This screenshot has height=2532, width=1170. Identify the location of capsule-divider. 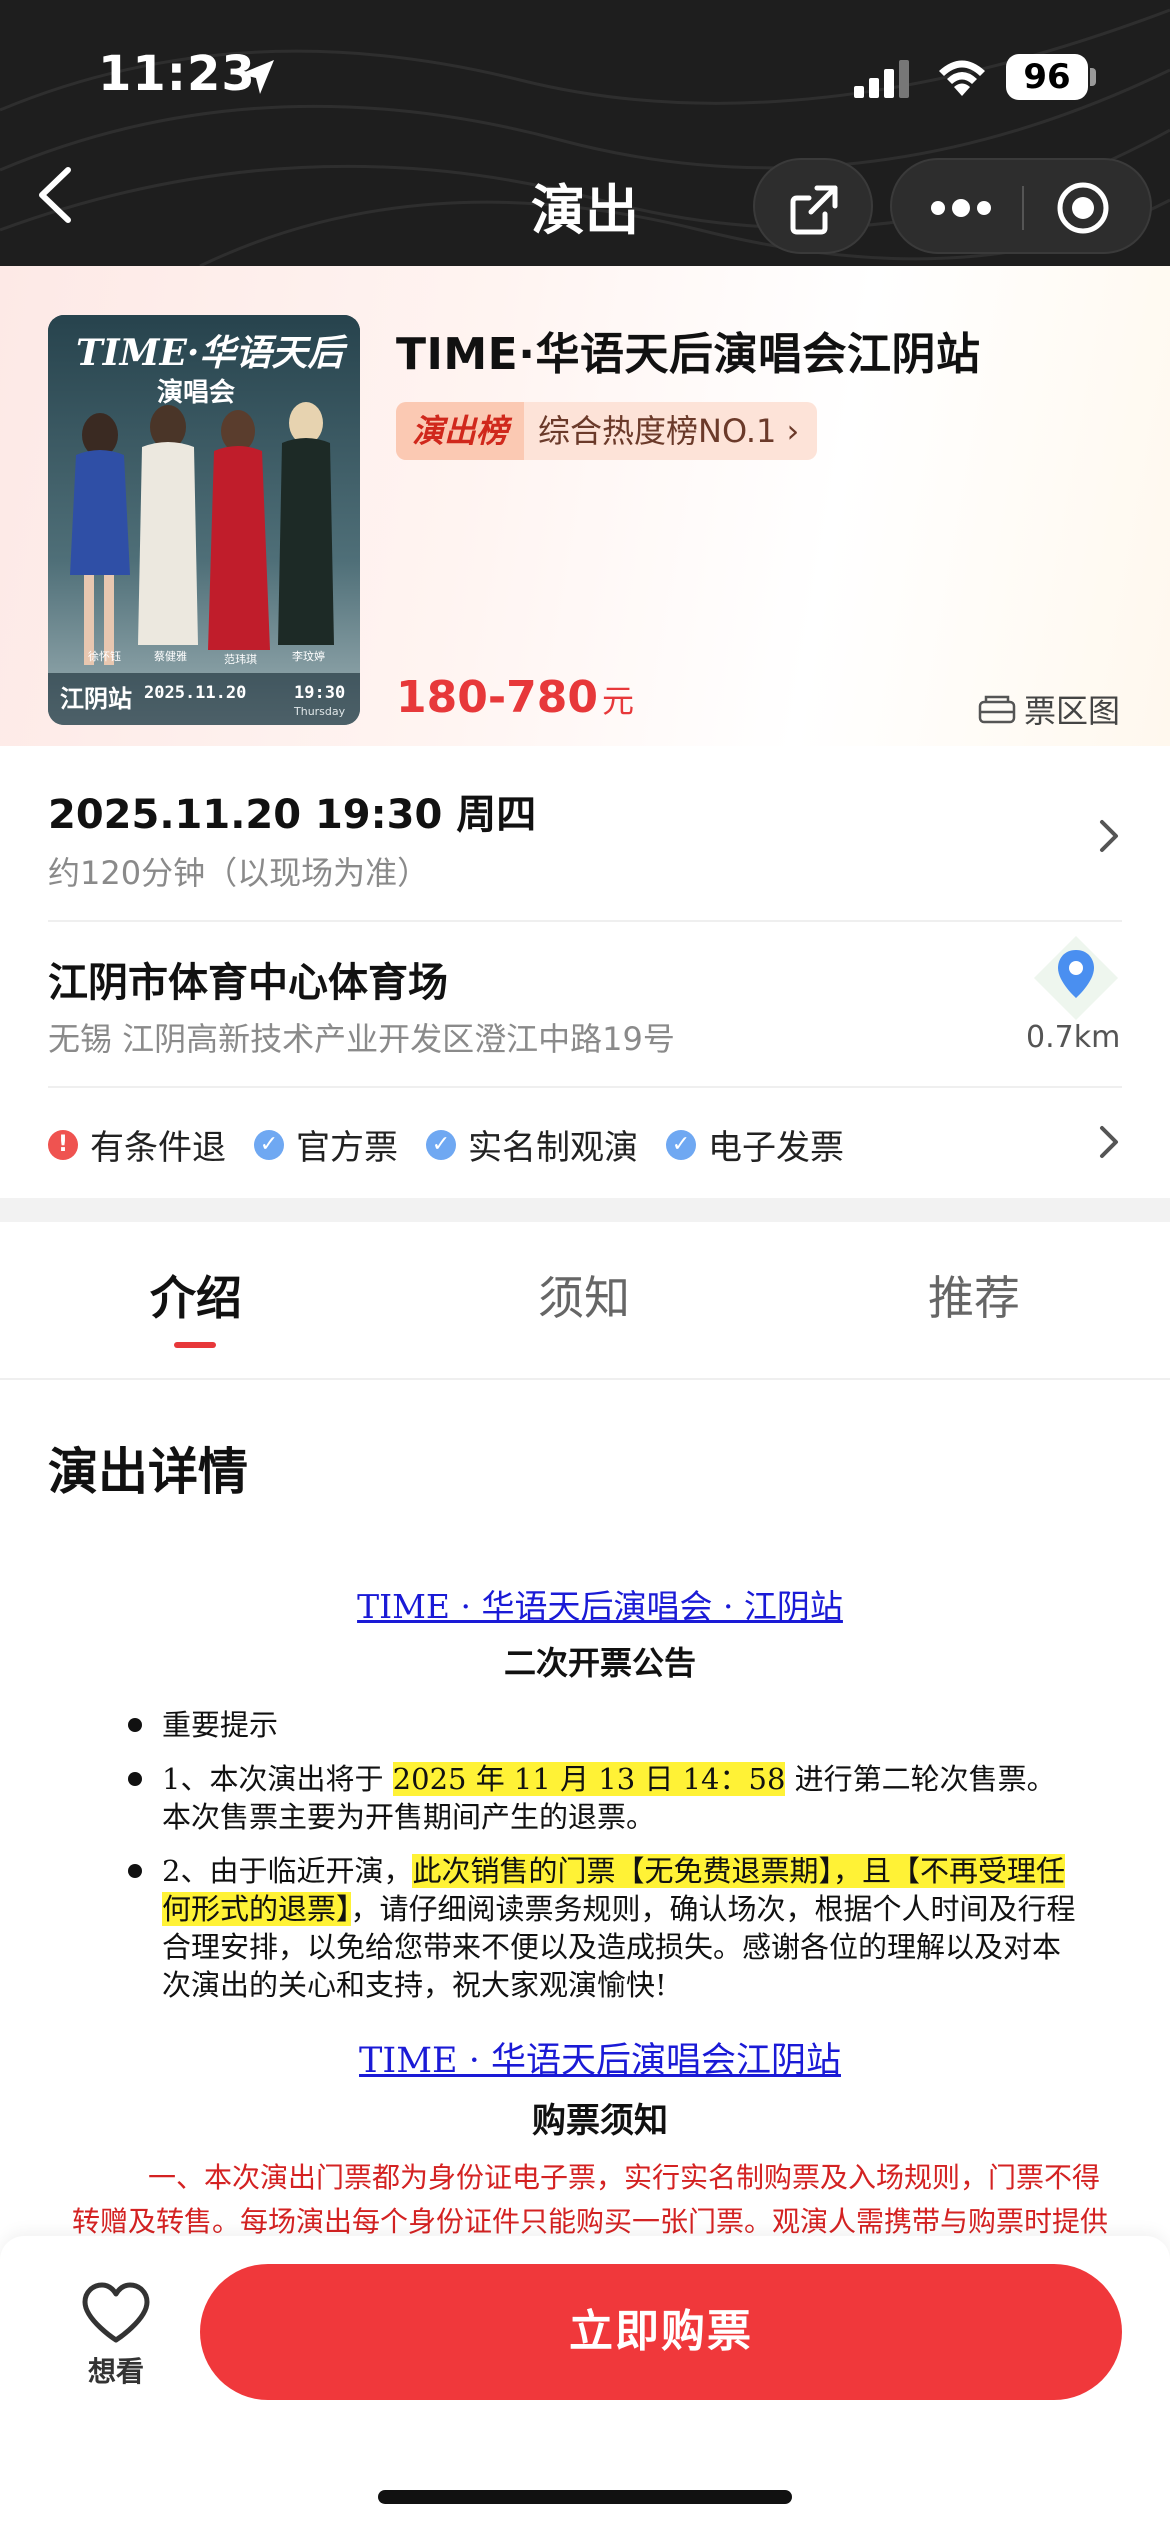
(1023, 208).